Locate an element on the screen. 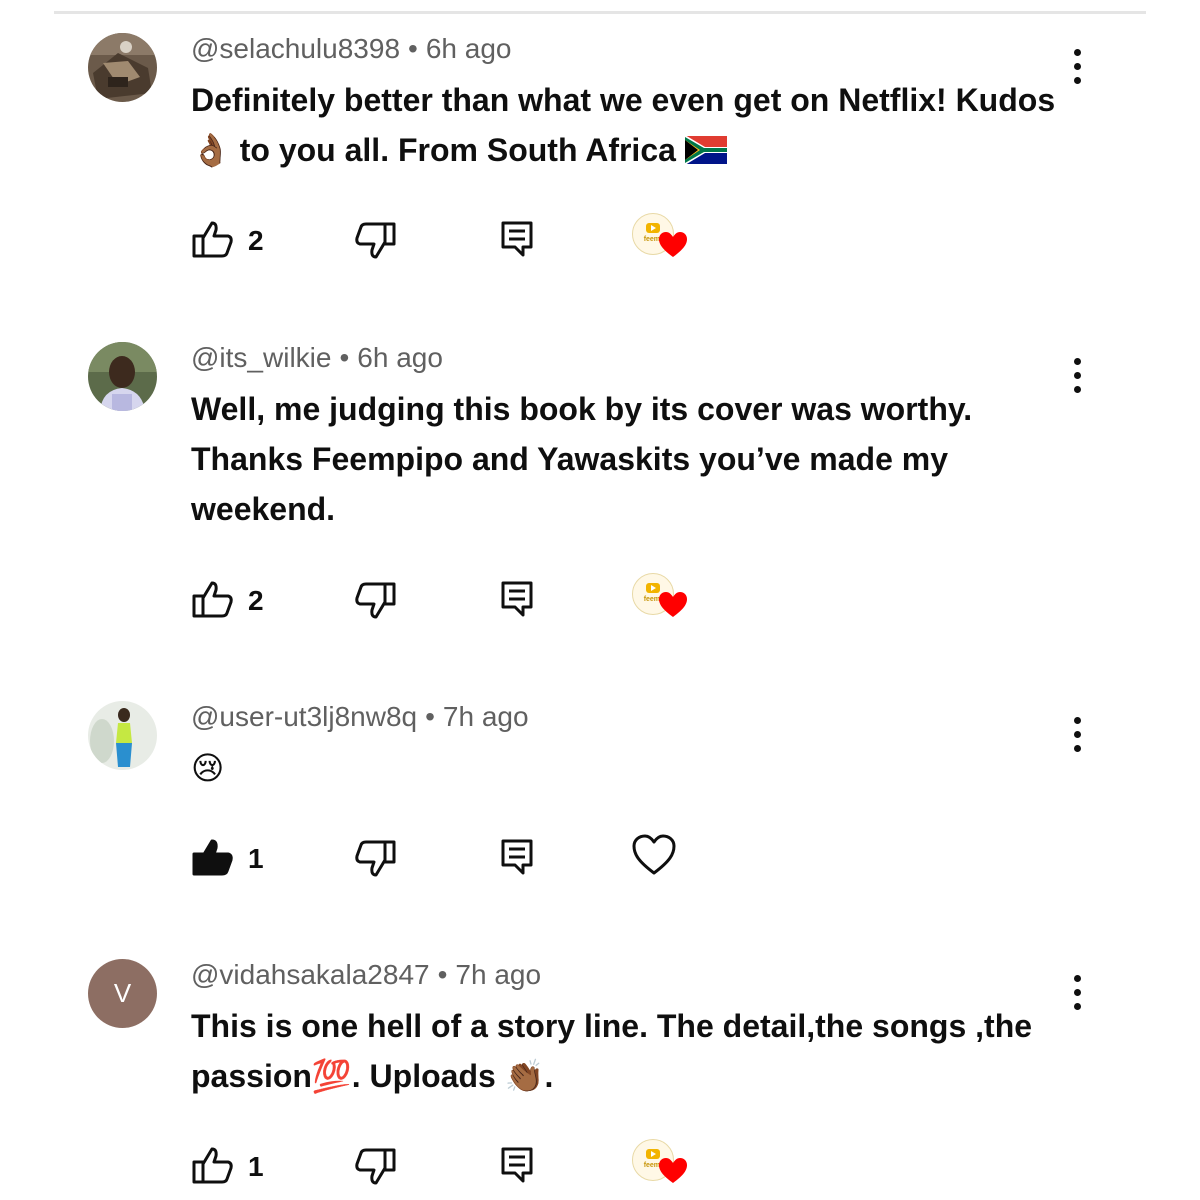 This screenshot has width=1200, height=1200. username: @selachulu8398 is located at coordinates (295, 48).